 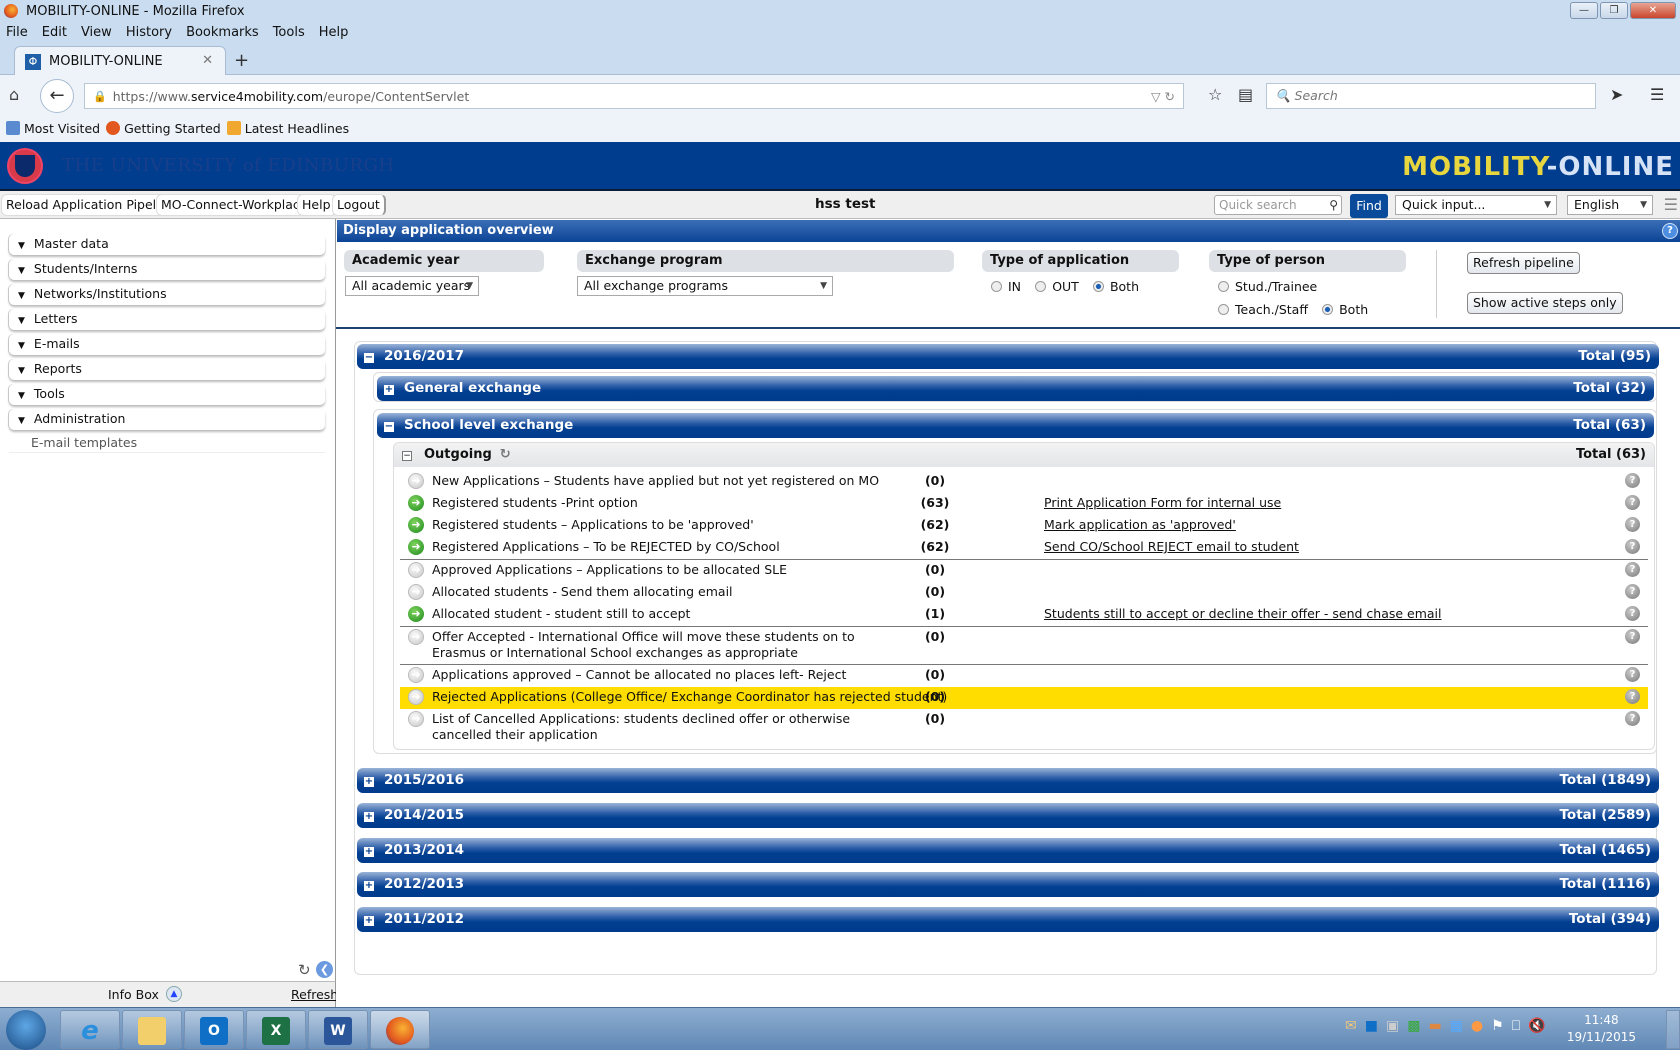 What do you see at coordinates (314, 994) in the screenshot?
I see `refresh-link: Refresh` at bounding box center [314, 994].